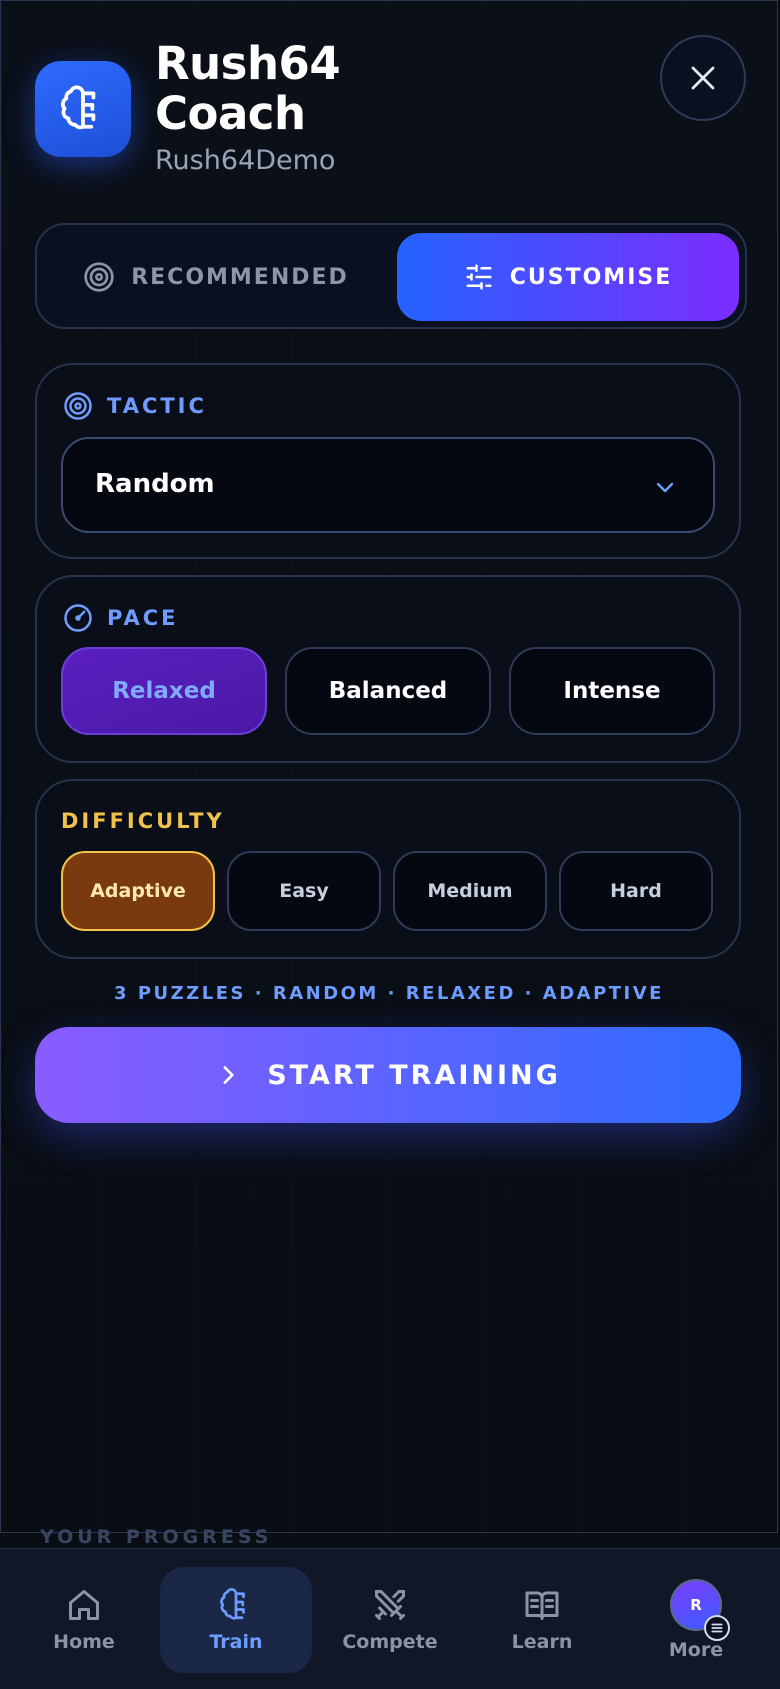  Describe the element at coordinates (696, 1605) in the screenshot. I see `avatar-initial: R` at that location.